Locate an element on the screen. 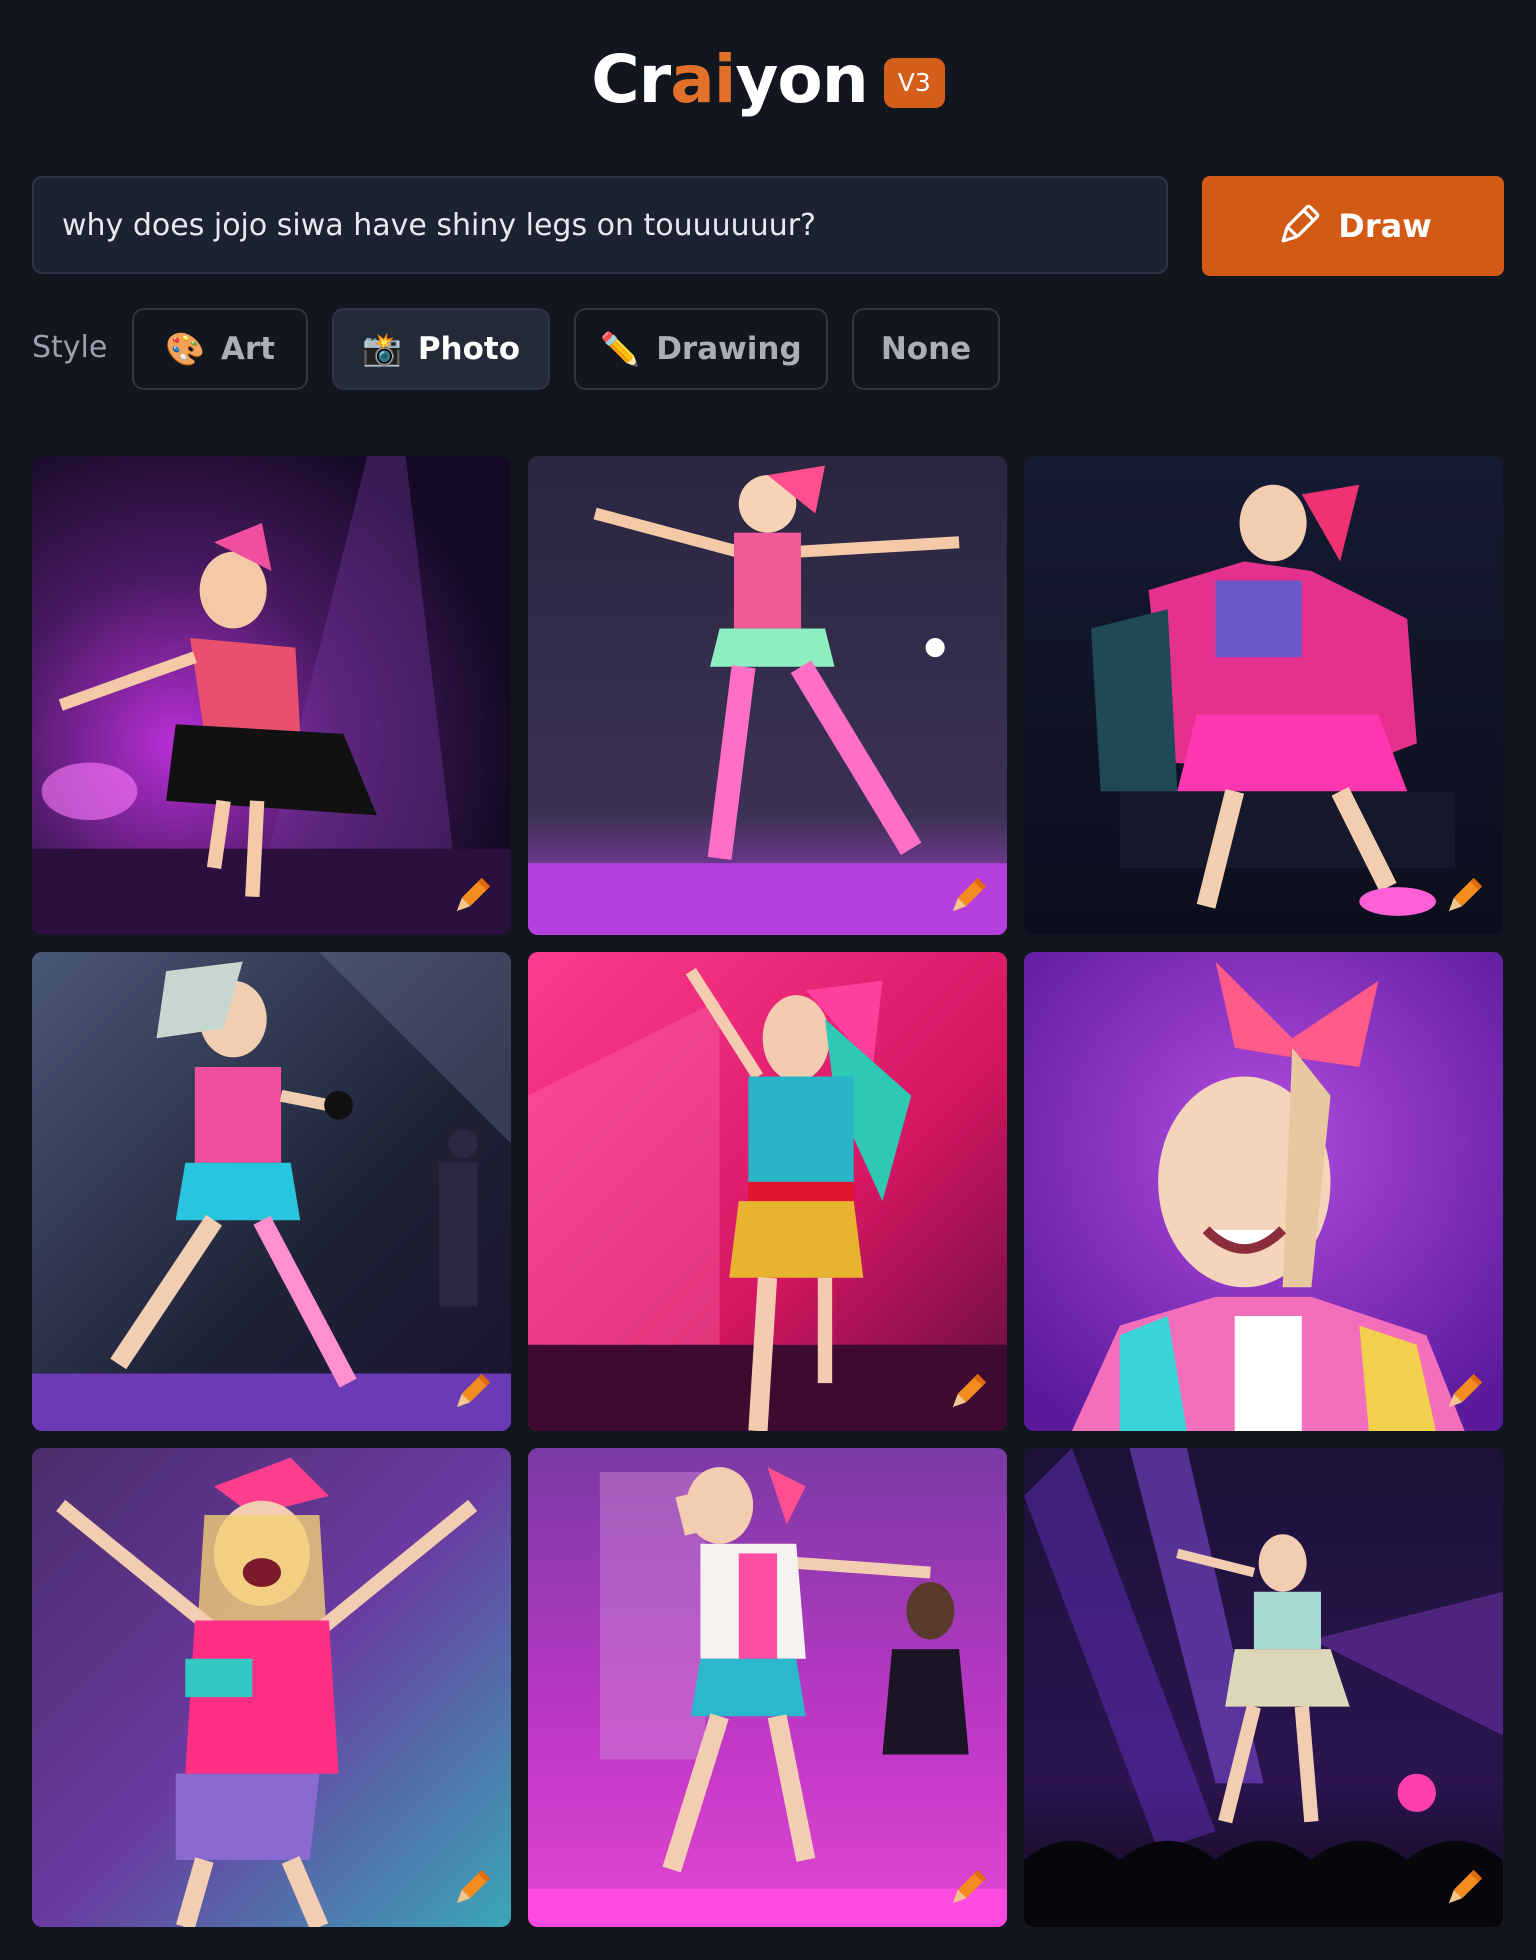 This screenshot has width=1536, height=1960. logo-part-2: ai is located at coordinates (703, 79).